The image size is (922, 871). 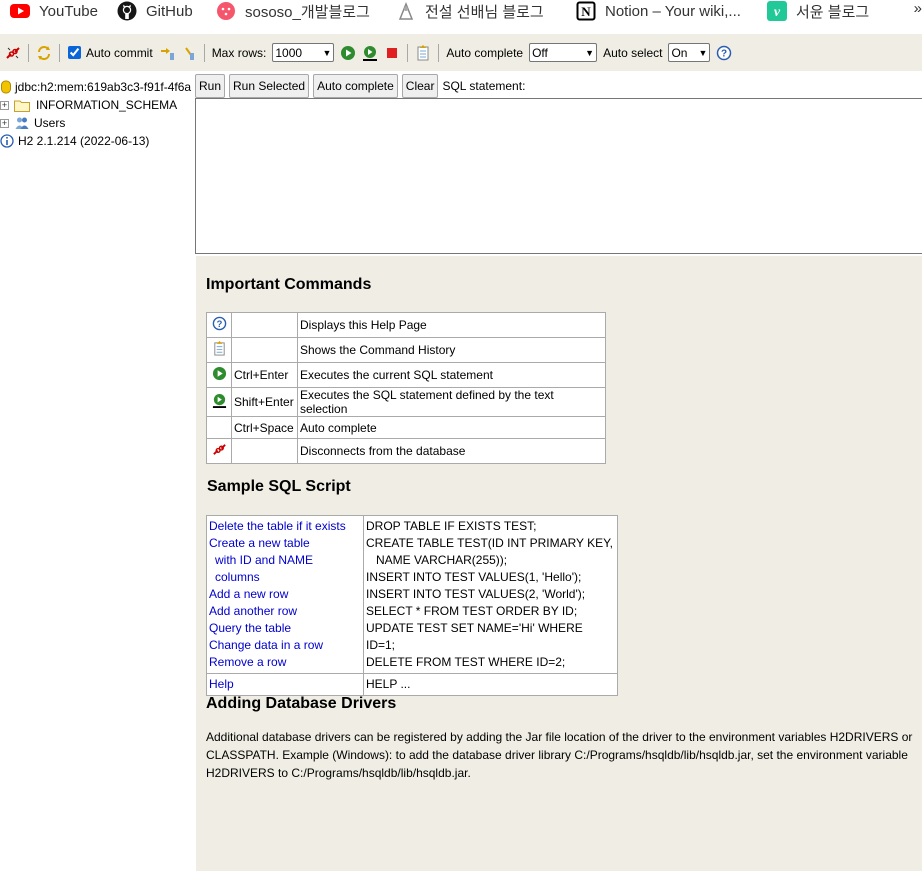 I want to click on notion-icon: N, so click(x=586, y=11).